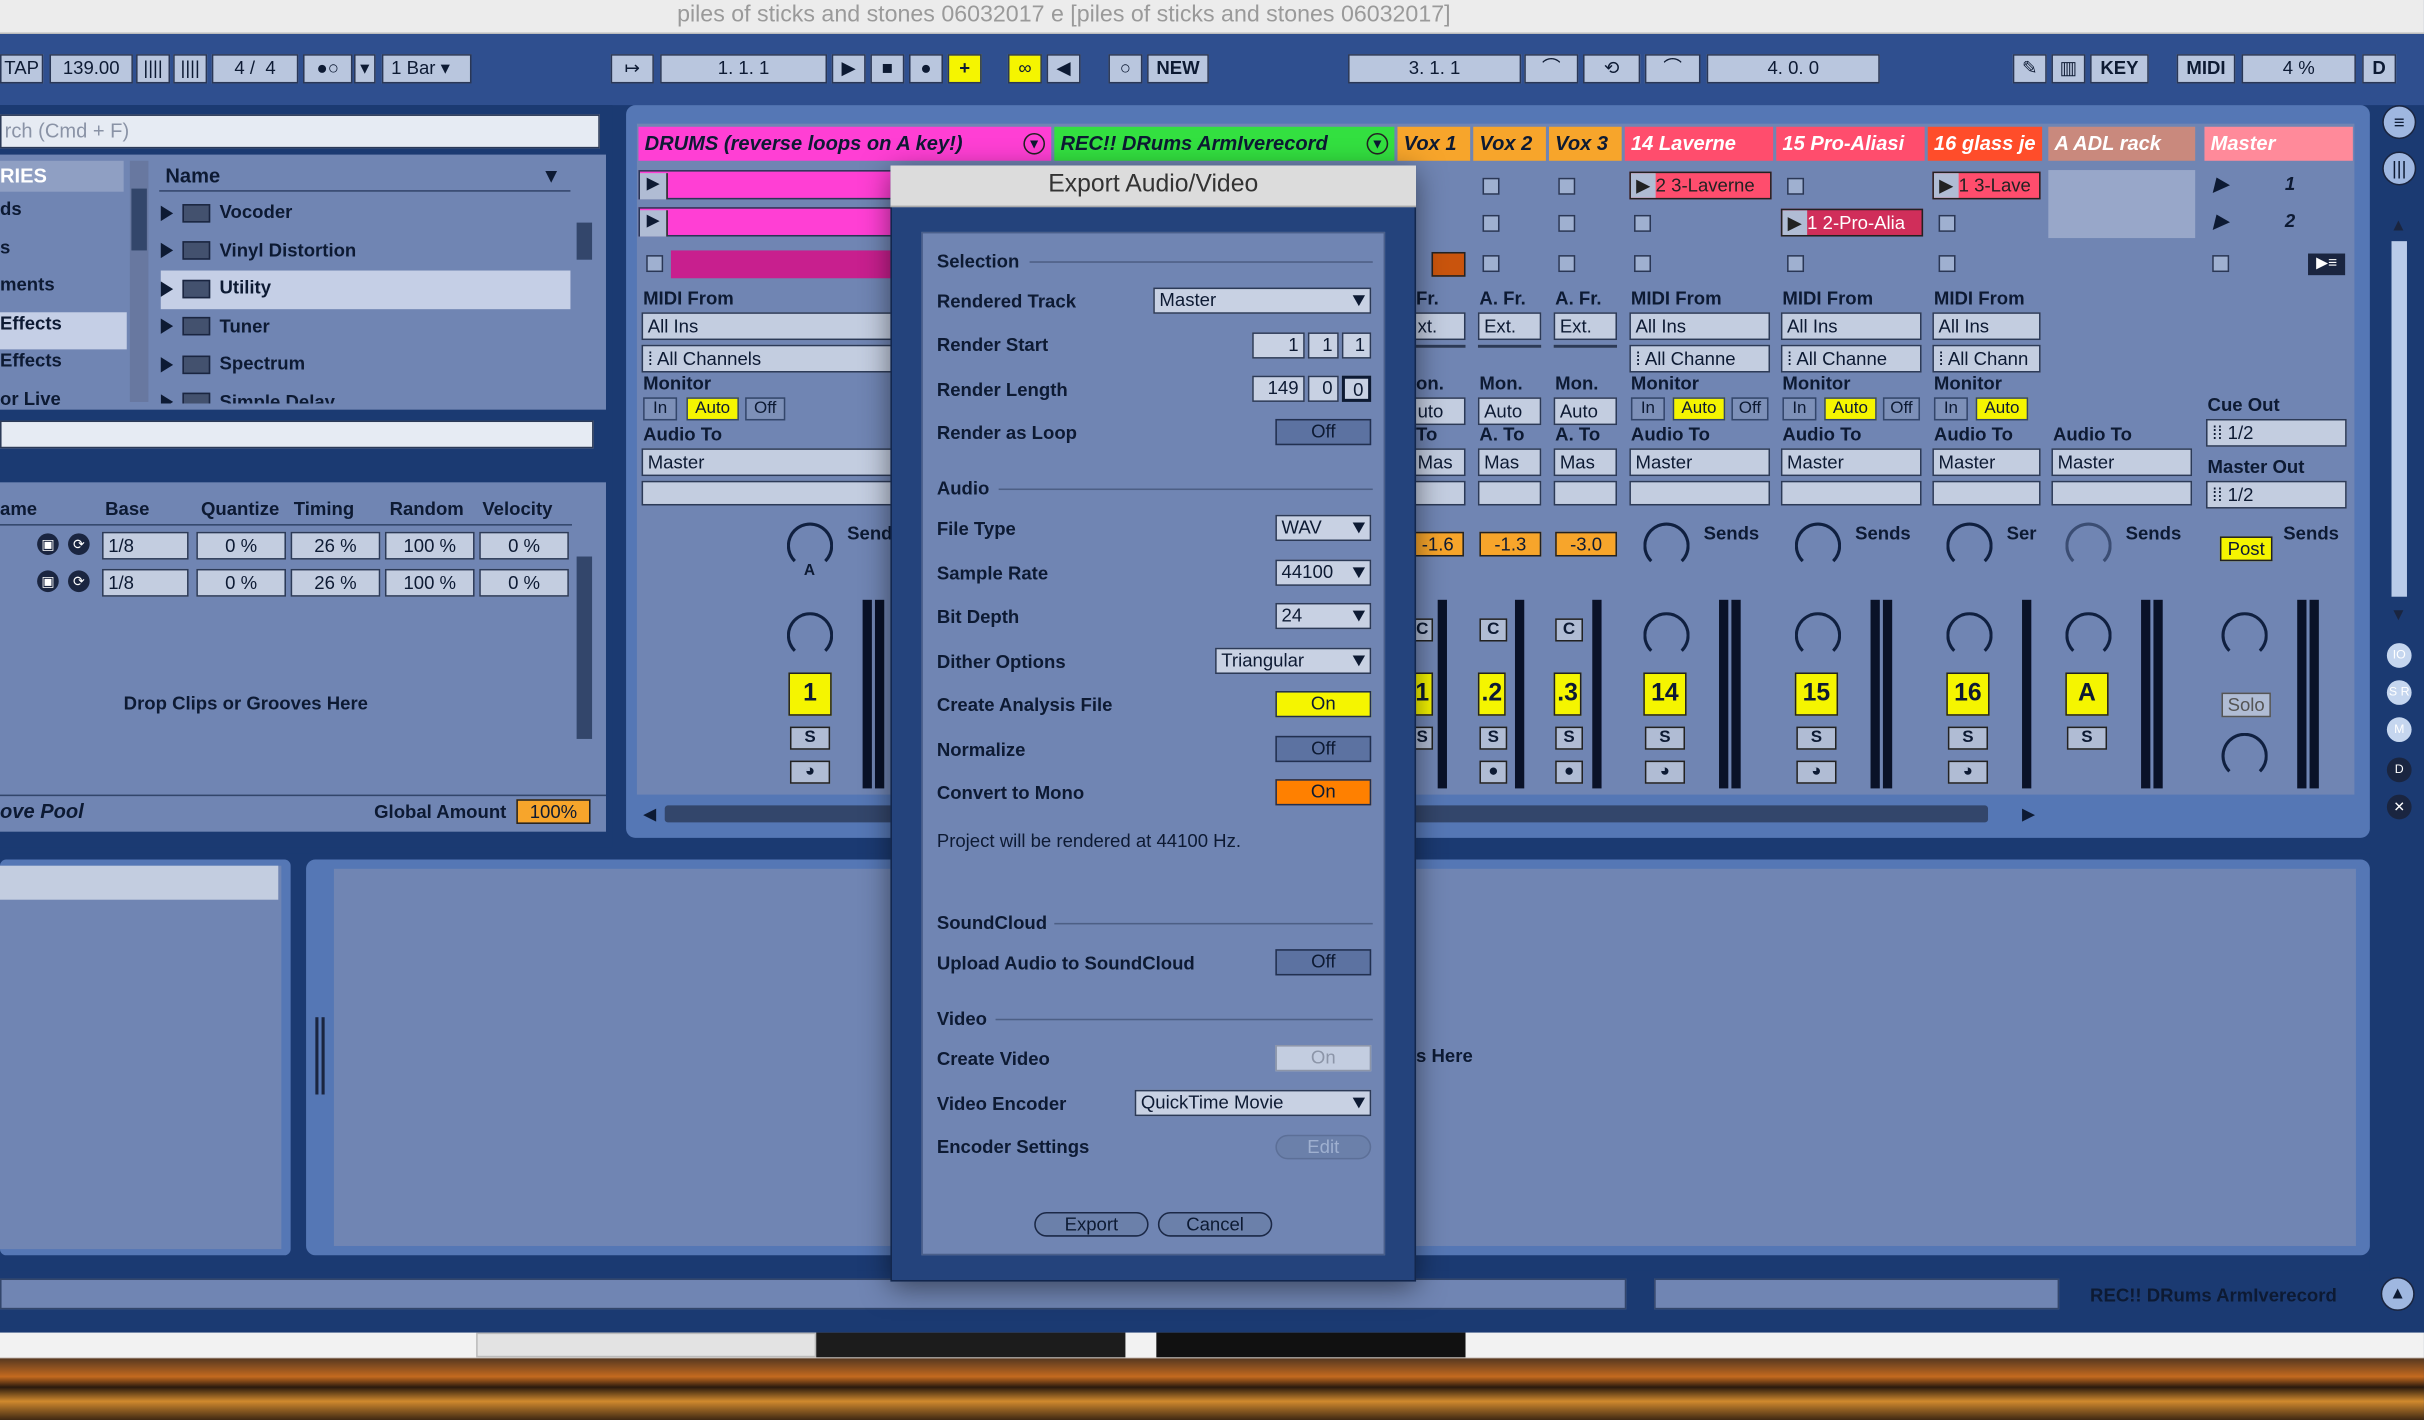 The height and width of the screenshot is (1420, 2424). I want to click on file-type-select: WAV, so click(1323, 528).